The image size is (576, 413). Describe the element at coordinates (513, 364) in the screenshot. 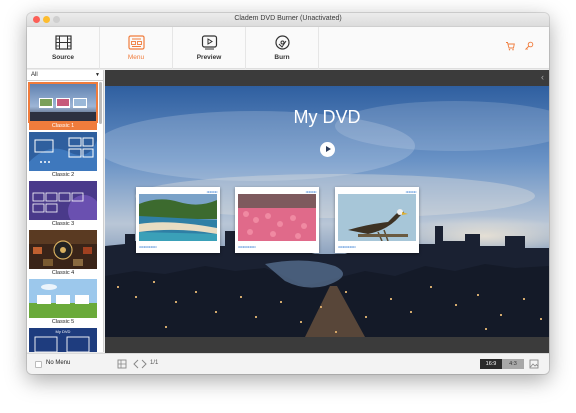

I see `ratio-4-3-button: 4:3` at that location.